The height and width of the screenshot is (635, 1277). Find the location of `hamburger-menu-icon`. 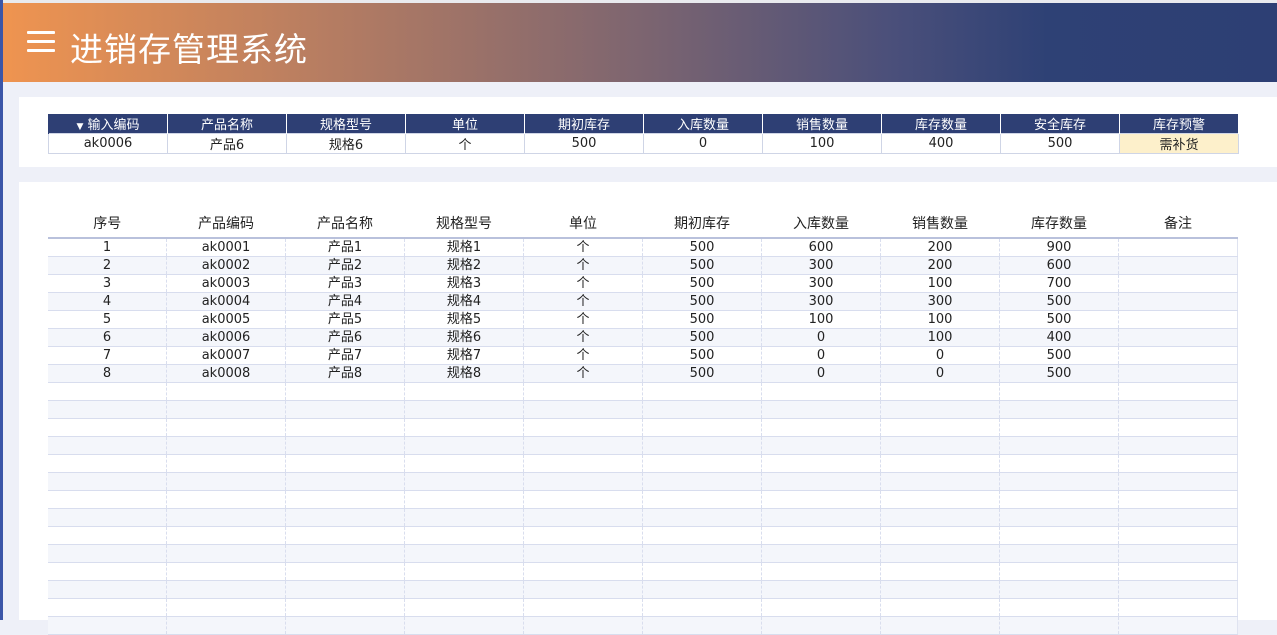

hamburger-menu-icon is located at coordinates (41, 43).